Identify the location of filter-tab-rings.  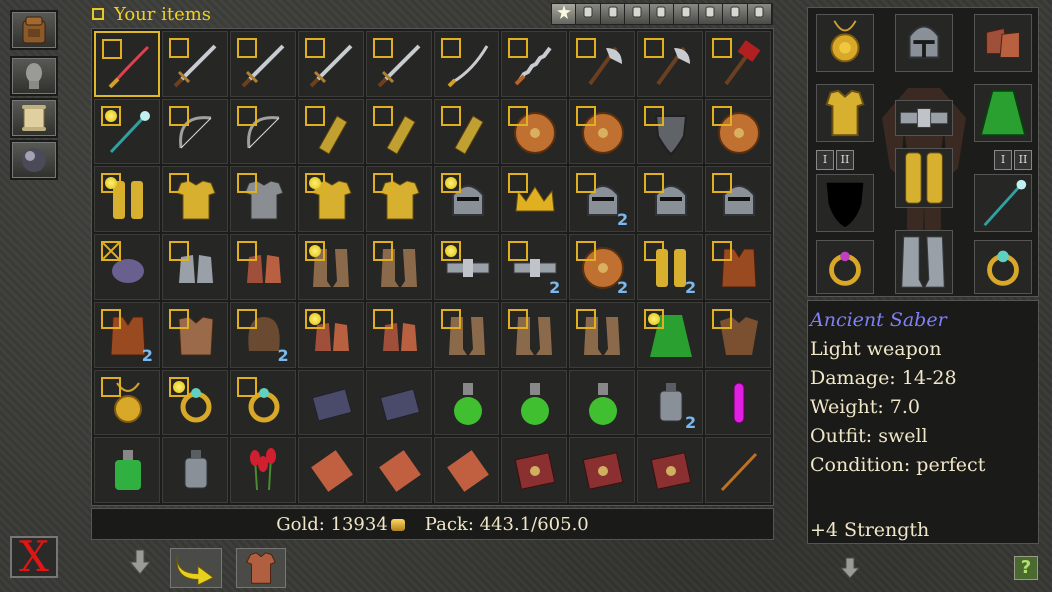
(637, 14).